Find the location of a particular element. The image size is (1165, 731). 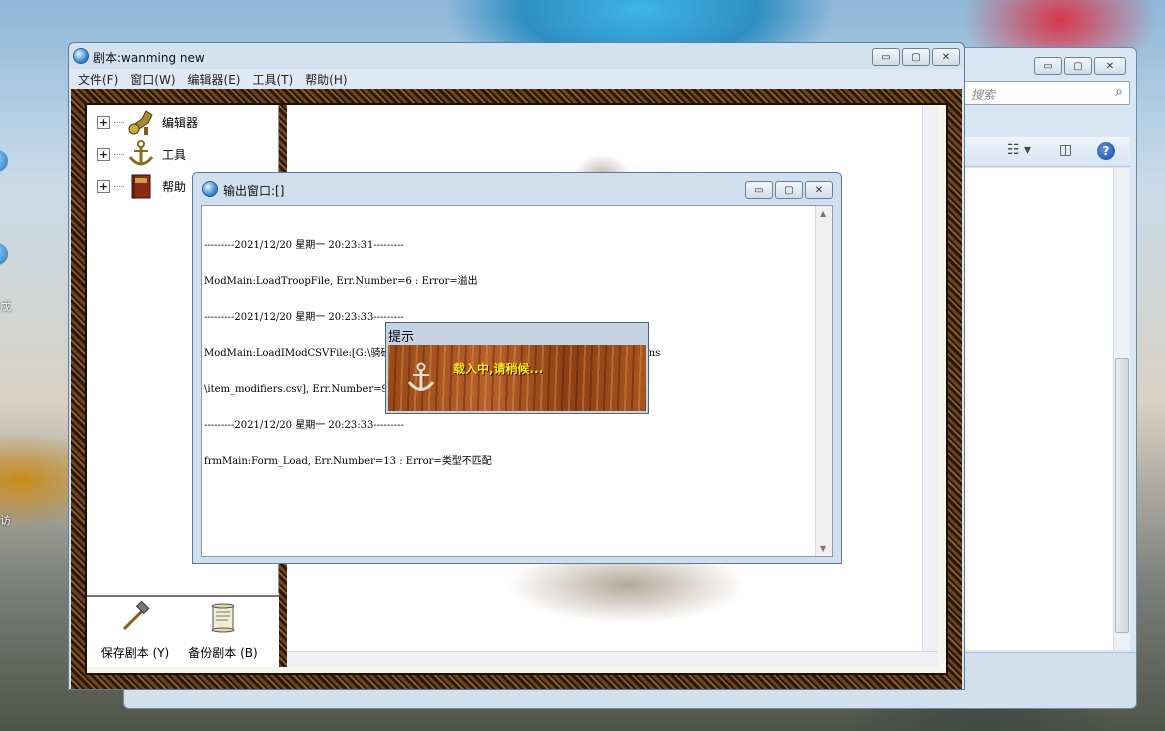

tree-item-label: 帮助 is located at coordinates (174, 186).